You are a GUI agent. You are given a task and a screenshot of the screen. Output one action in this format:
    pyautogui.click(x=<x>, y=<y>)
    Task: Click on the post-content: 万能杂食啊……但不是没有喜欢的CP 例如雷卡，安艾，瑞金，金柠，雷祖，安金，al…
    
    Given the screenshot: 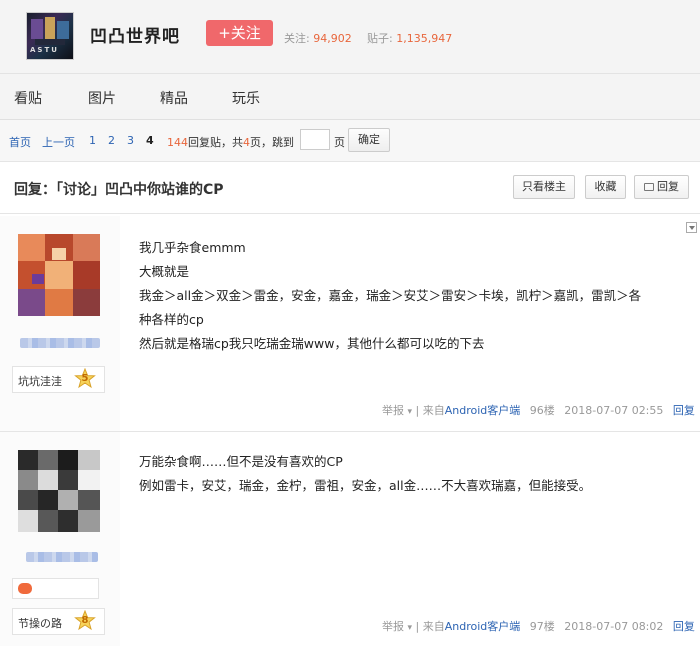 What is the action you would take?
    pyautogui.click(x=411, y=474)
    